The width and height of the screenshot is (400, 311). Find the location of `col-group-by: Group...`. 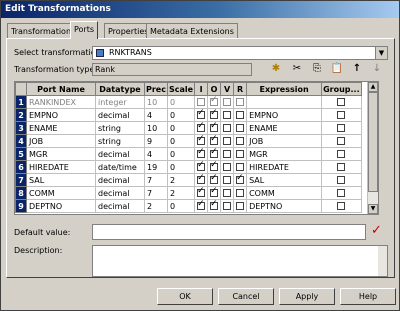

col-group-by: Group... is located at coordinates (341, 89).